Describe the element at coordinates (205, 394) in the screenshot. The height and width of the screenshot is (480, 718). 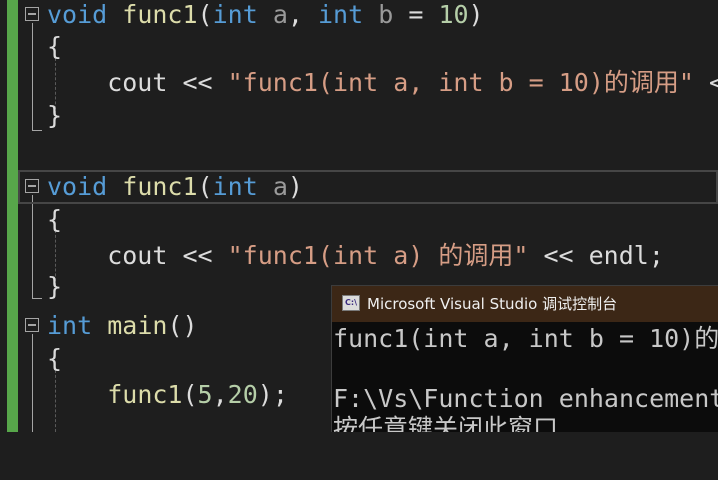
I see `code-token: 5` at that location.